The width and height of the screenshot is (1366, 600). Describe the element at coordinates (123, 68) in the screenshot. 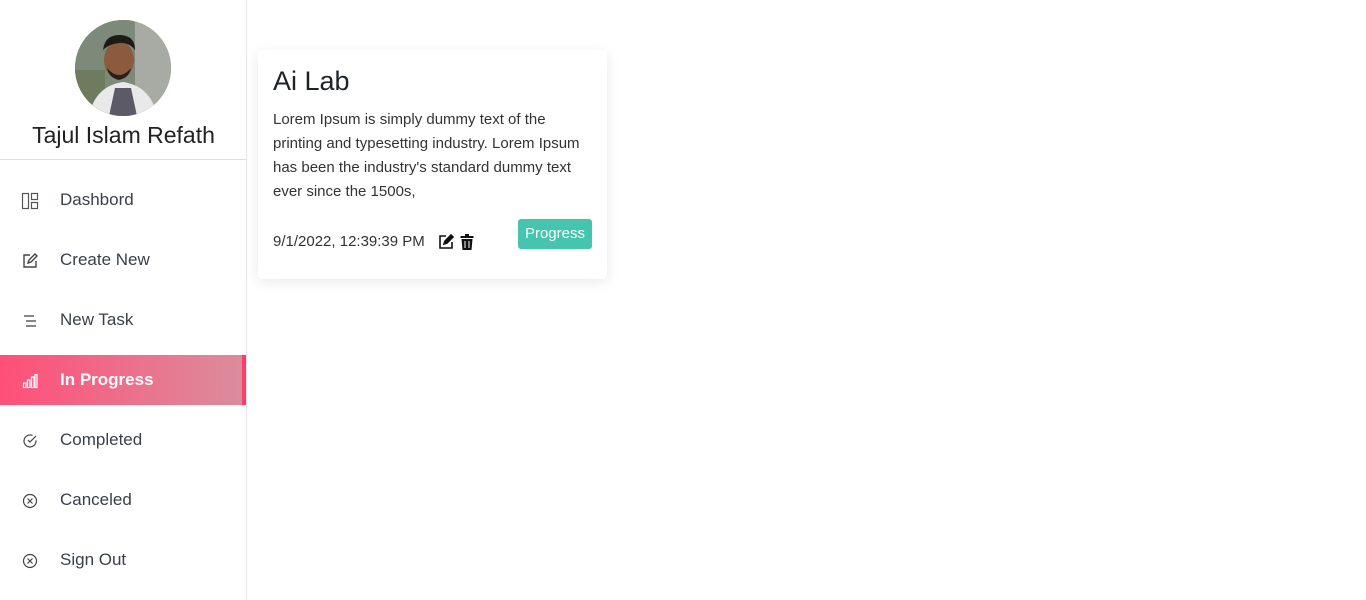

I see `avatar` at that location.